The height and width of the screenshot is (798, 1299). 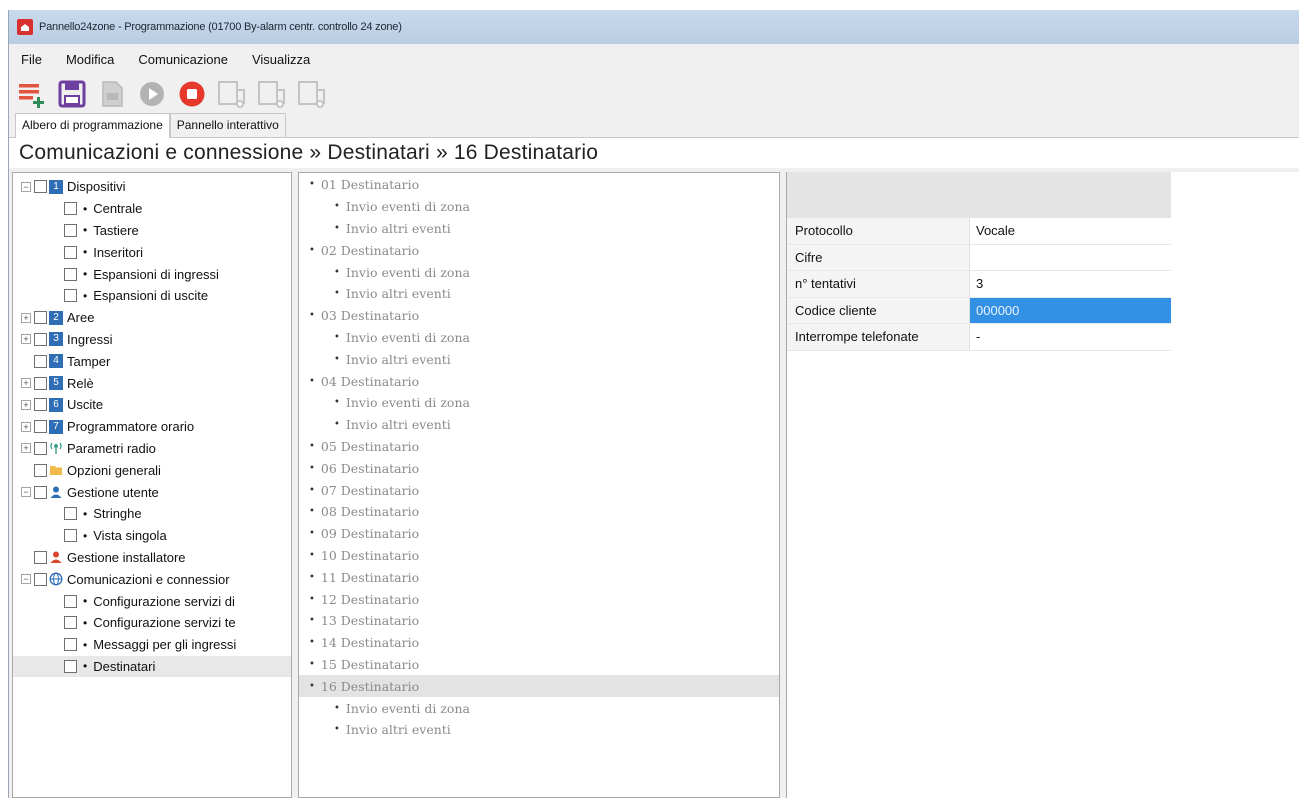 What do you see at coordinates (32, 94) in the screenshot?
I see `add-list-button` at bounding box center [32, 94].